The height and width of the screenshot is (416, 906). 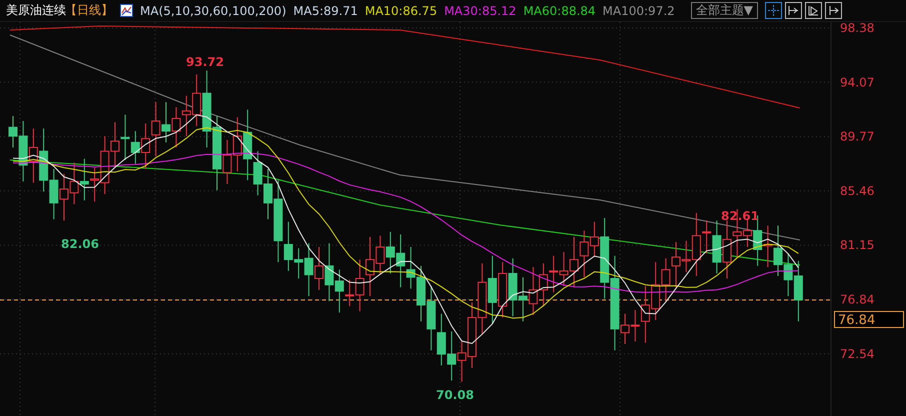 What do you see at coordinates (325, 11) in the screenshot?
I see `ma-value: MA5:89.71` at bounding box center [325, 11].